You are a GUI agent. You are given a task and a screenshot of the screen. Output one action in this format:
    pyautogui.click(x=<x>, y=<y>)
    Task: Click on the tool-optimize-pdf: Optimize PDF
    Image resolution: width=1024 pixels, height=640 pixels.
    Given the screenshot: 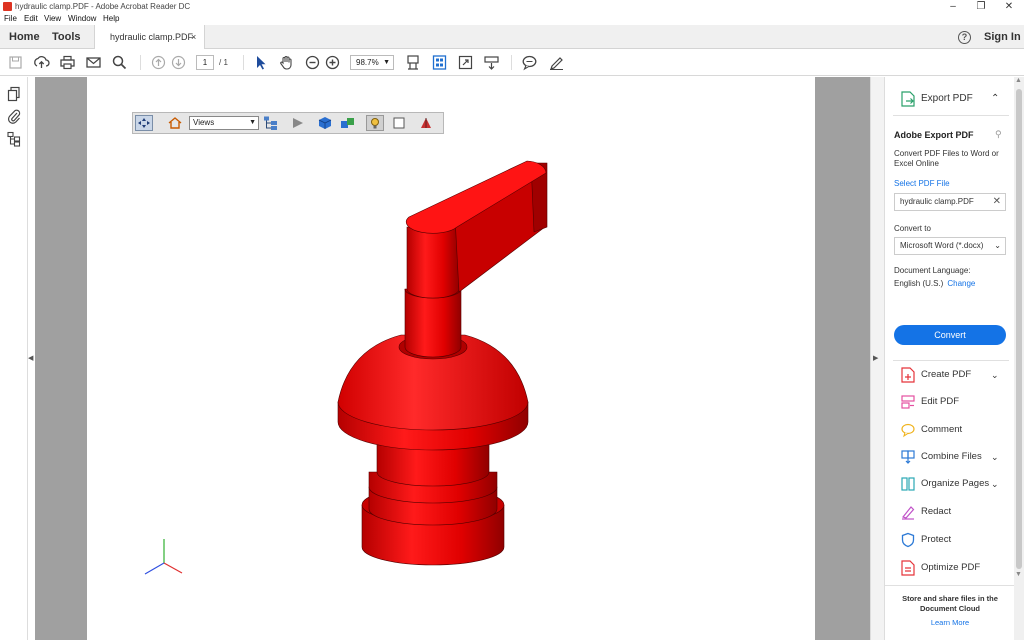 What is the action you would take?
    pyautogui.click(x=950, y=568)
    